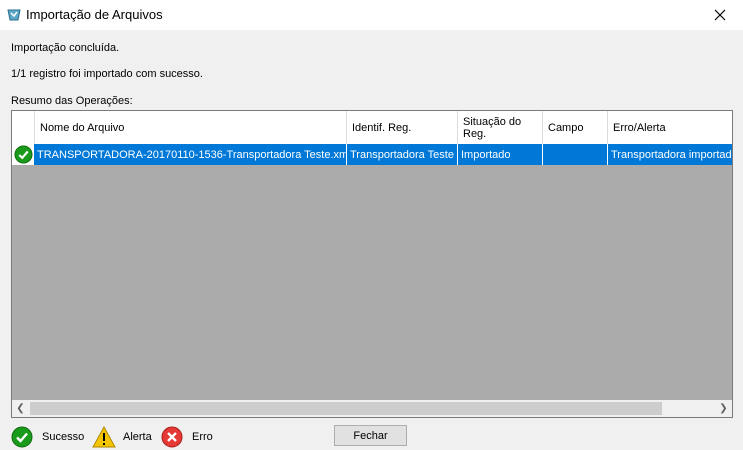 The height and width of the screenshot is (450, 743). What do you see at coordinates (371, 15) in the screenshot?
I see `title-bar: Importação de Arquivos` at bounding box center [371, 15].